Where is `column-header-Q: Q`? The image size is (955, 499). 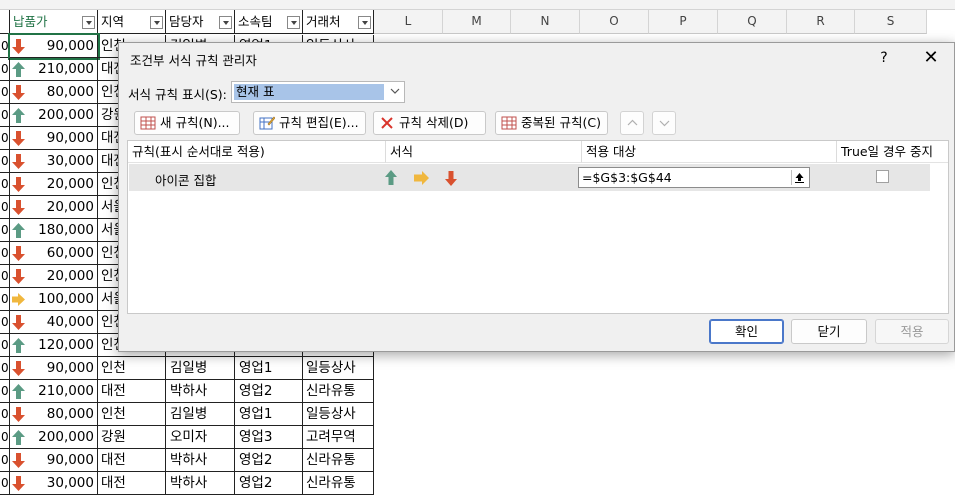 column-header-Q: Q is located at coordinates (752, 22).